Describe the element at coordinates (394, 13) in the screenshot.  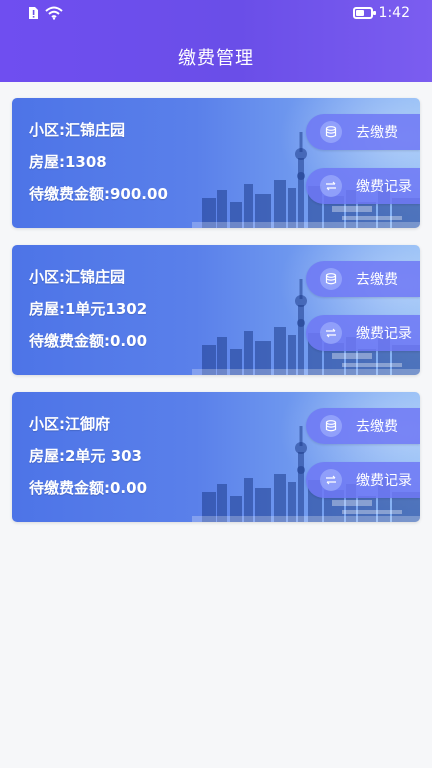
I see `status-time: 1:42` at that location.